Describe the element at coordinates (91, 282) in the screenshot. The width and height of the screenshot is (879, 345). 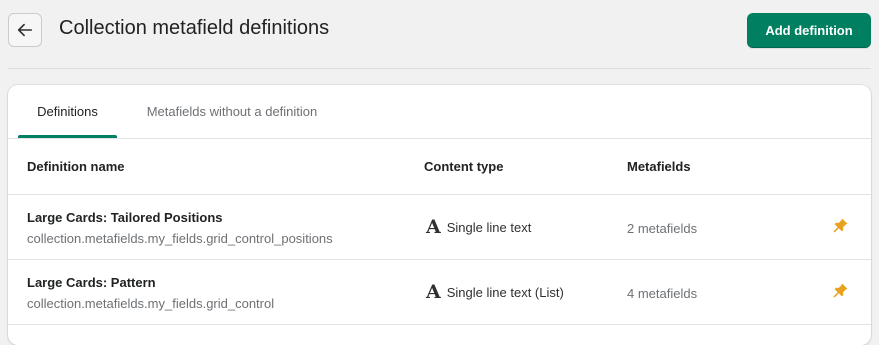
I see `definition-name: Large Cards: Pattern` at that location.